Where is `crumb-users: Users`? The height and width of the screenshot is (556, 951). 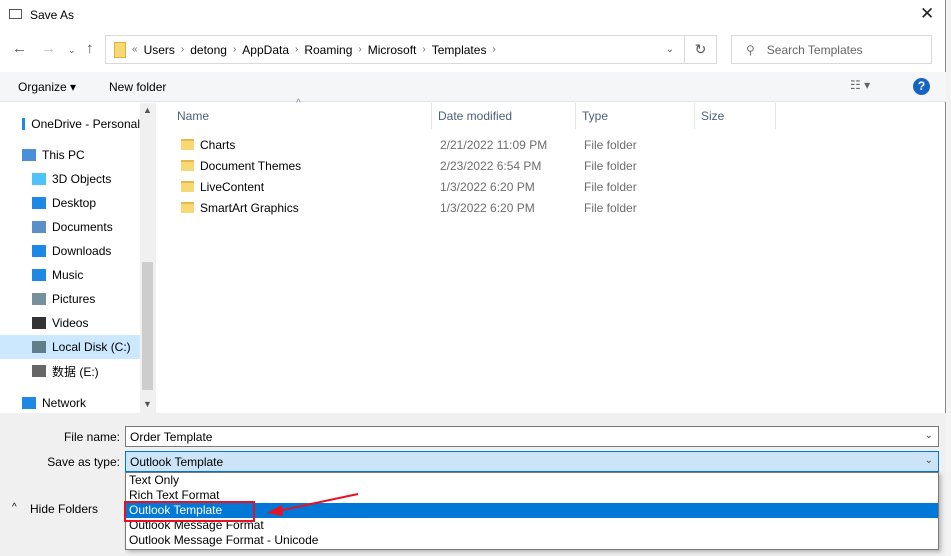 crumb-users: Users is located at coordinates (159, 50).